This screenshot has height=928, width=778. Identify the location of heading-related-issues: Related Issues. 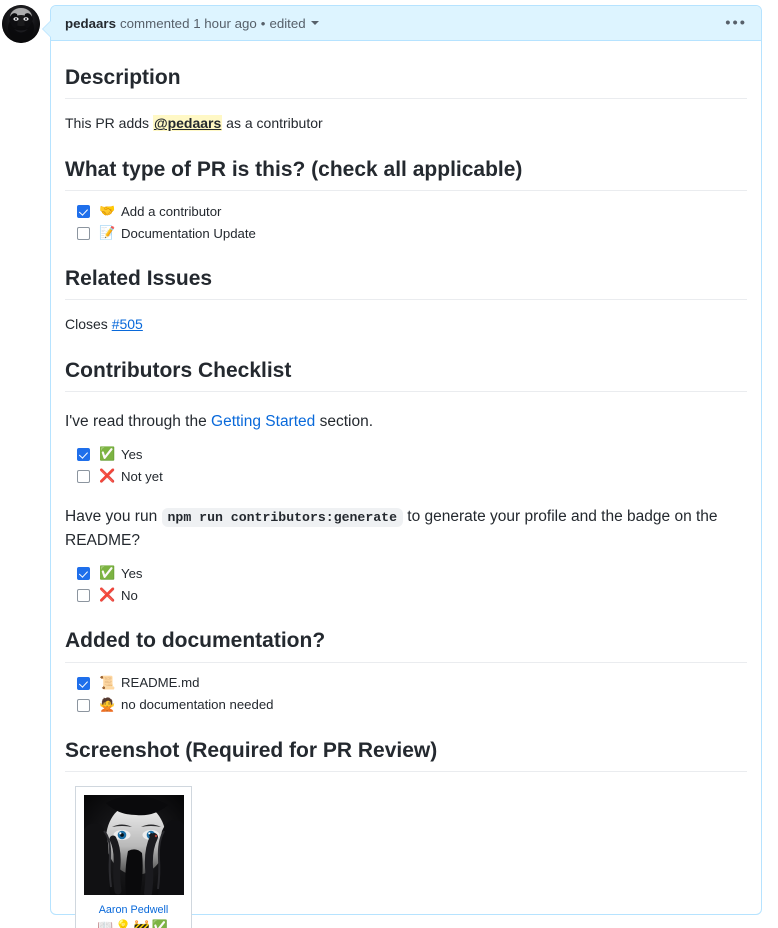
(406, 283).